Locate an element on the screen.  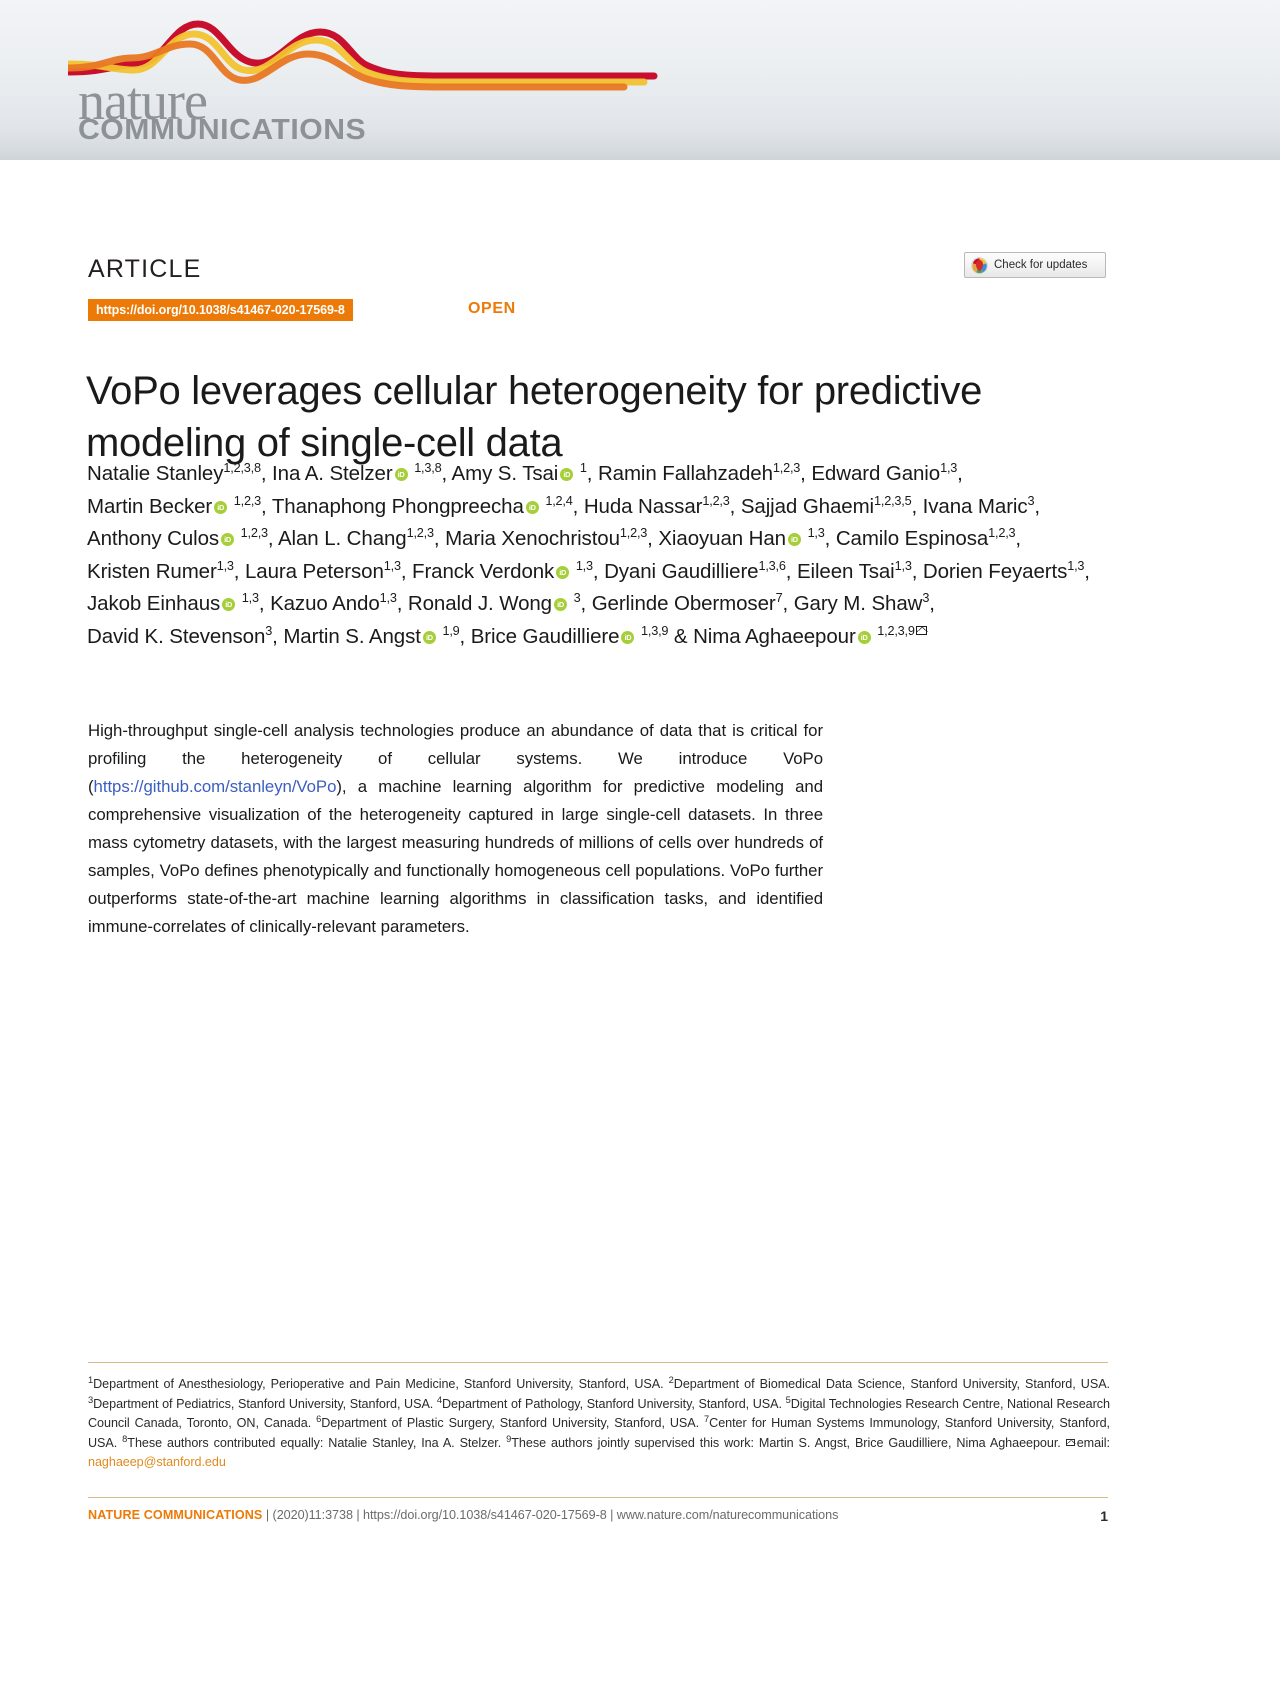
author-name: Kristen Rumer is located at coordinates (152, 571).